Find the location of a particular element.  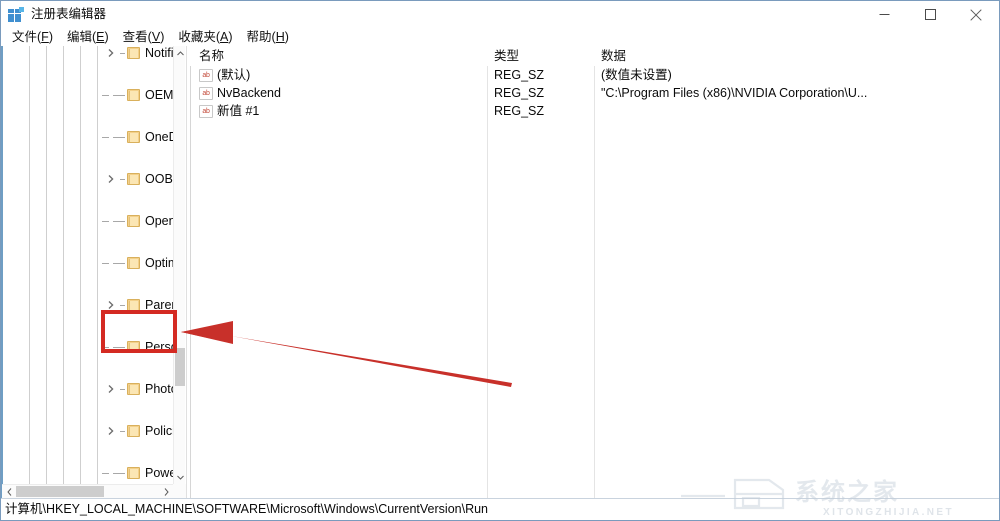

tree-item-powere: PowerE is located at coordinates (87, 473).